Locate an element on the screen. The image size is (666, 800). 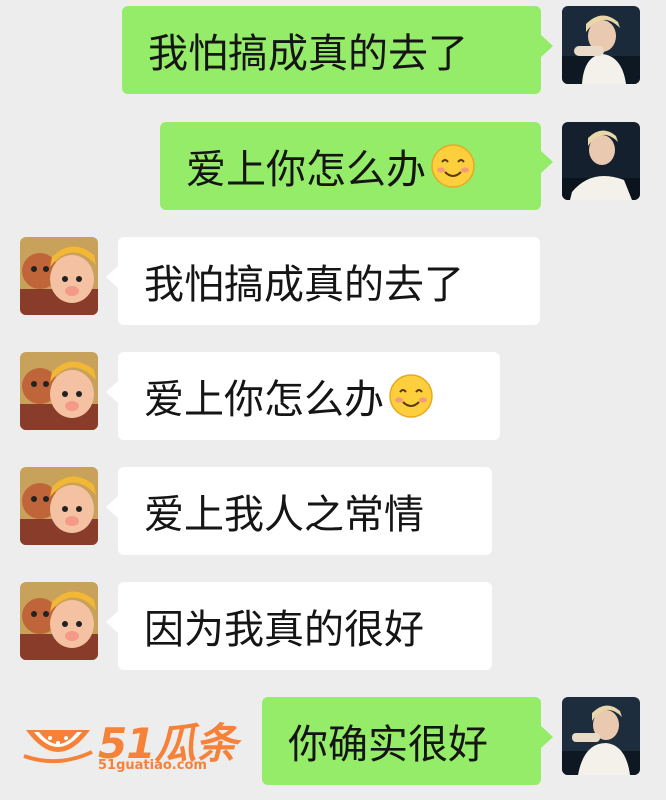
message-bubble: 因为我真的很好 is located at coordinates (299, 626).